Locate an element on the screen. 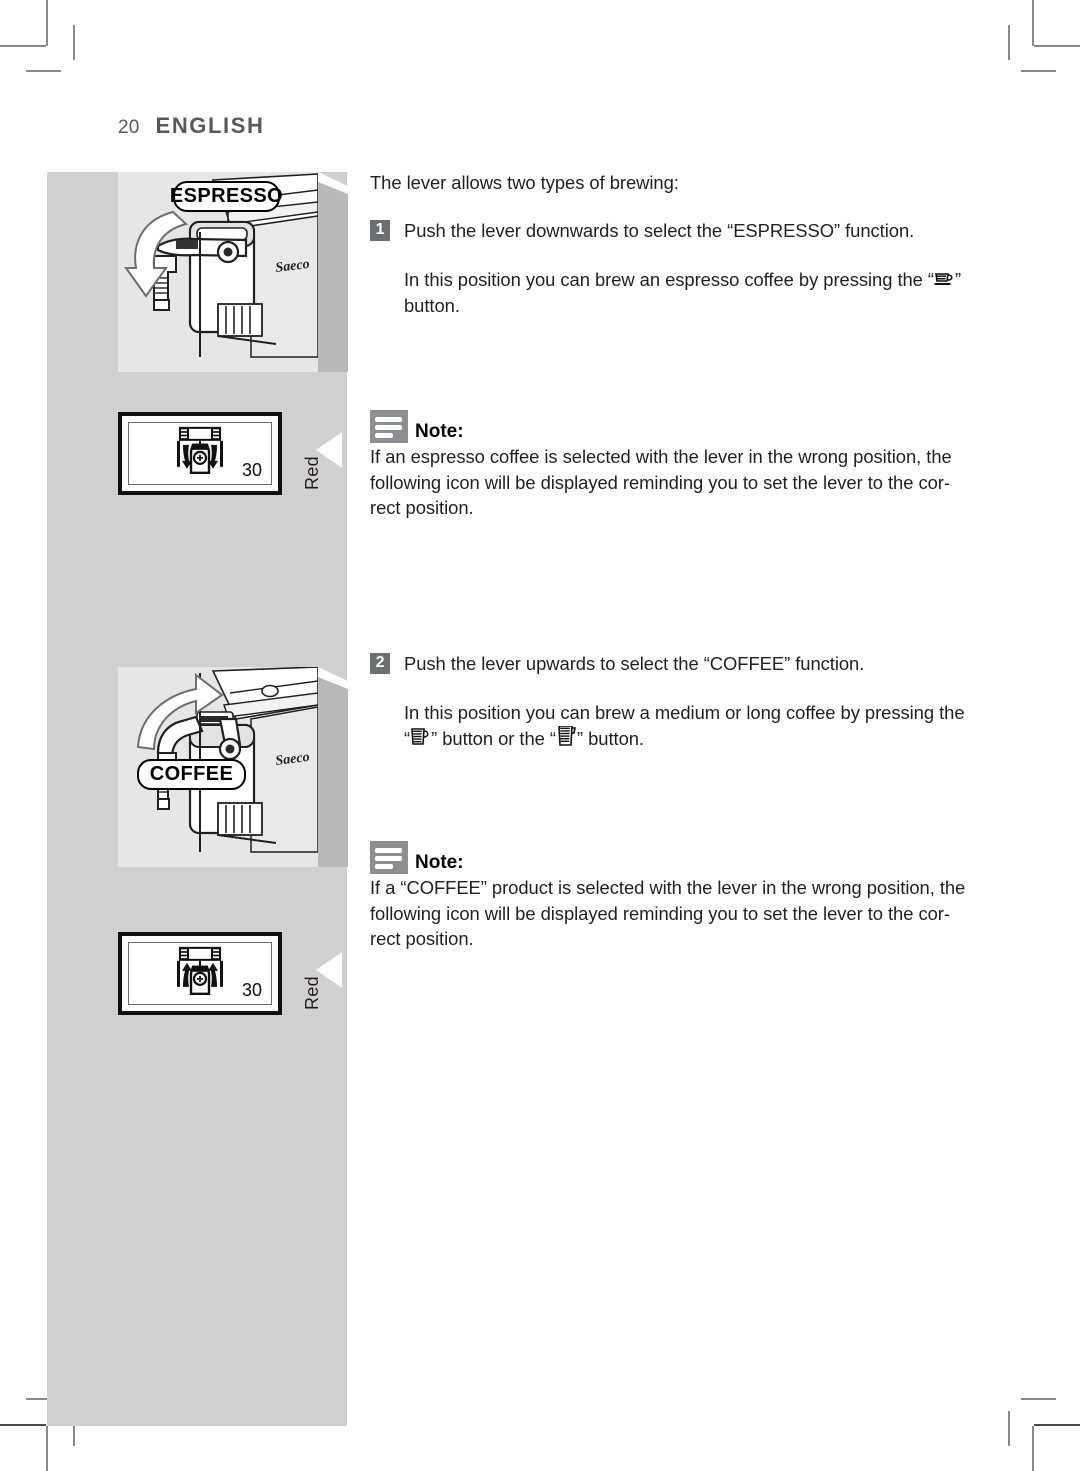  lever-down-warning-icon is located at coordinates (200, 450).